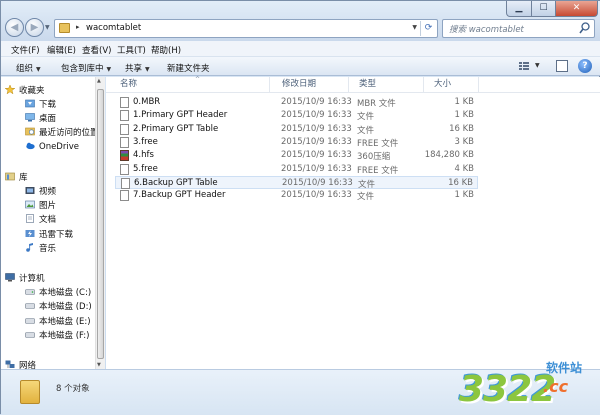 This screenshot has width=600, height=415. I want to click on view-options-icon, so click(524, 66).